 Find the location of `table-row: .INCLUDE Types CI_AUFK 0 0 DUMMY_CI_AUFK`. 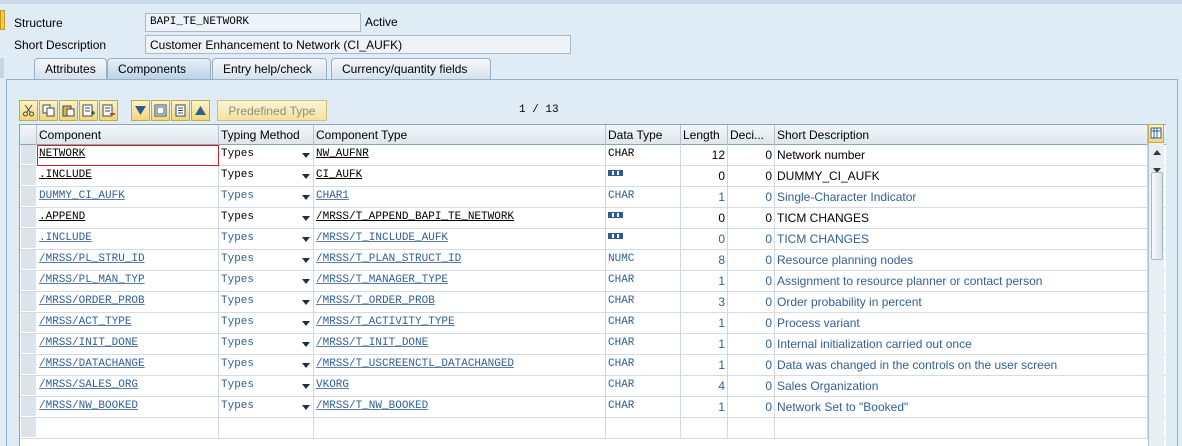

table-row: .INCLUDE Types CI_AUFK 0 0 DUMMY_CI_AUFK is located at coordinates (593, 176).